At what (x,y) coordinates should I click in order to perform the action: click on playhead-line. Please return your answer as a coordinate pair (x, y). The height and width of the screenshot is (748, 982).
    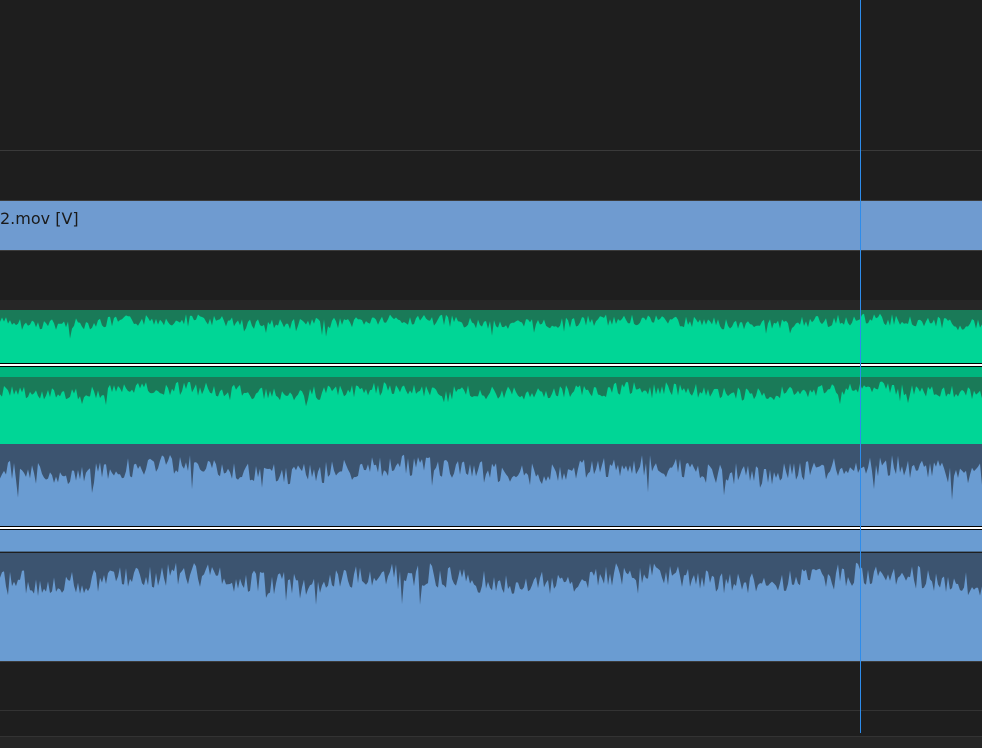
    Looking at the image, I should click on (860, 366).